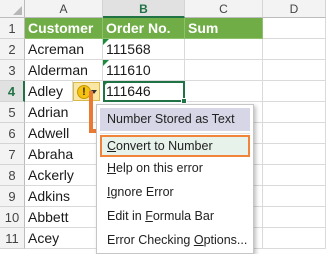 The image size is (326, 254). What do you see at coordinates (64, 9) in the screenshot?
I see `column-header-a: A` at bounding box center [64, 9].